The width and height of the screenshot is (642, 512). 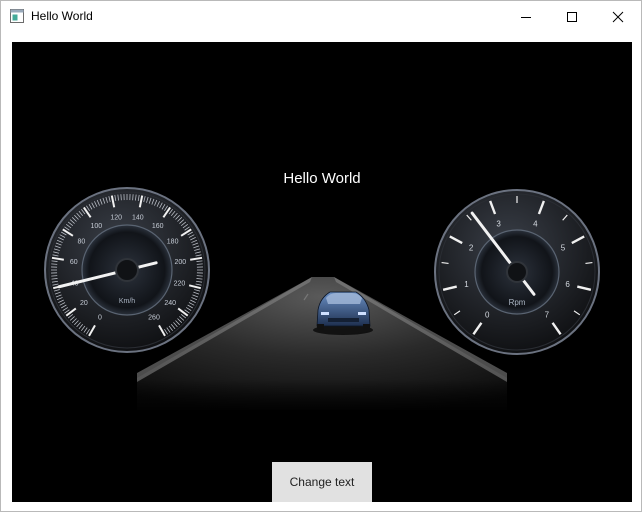 What do you see at coordinates (498, 223) in the screenshot?
I see `rpm-tick-label: 3` at bounding box center [498, 223].